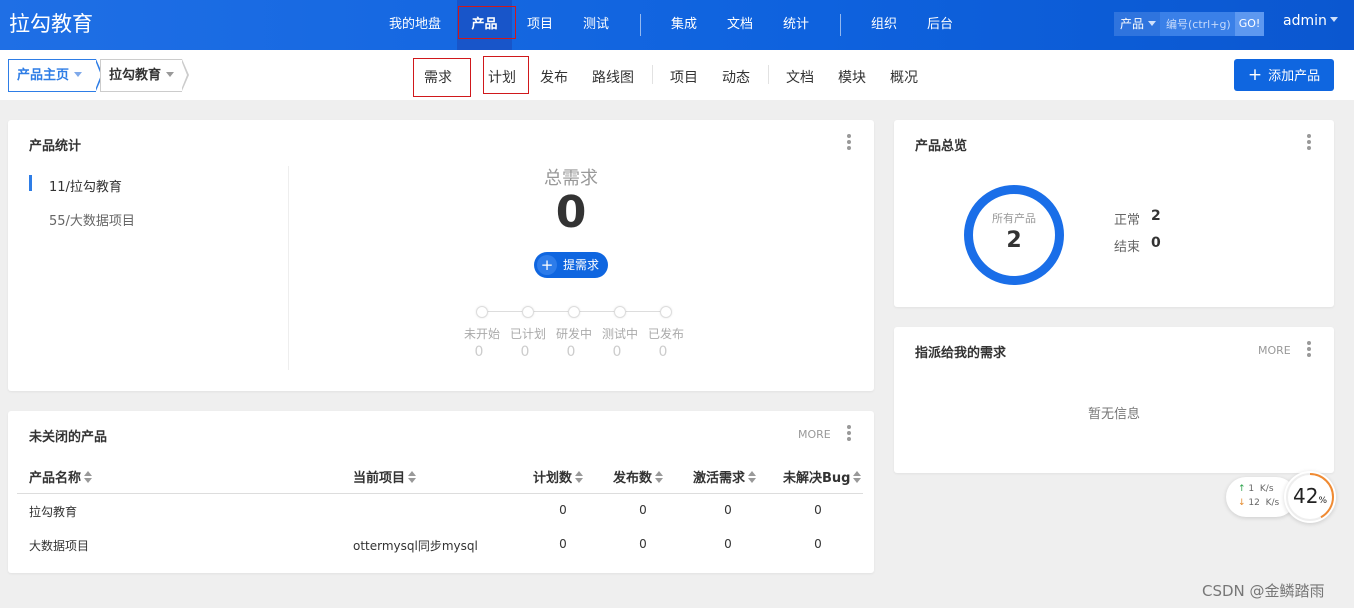 The width and height of the screenshot is (1354, 608). What do you see at coordinates (502, 77) in the screenshot?
I see `subnav-plan: 计划` at bounding box center [502, 77].